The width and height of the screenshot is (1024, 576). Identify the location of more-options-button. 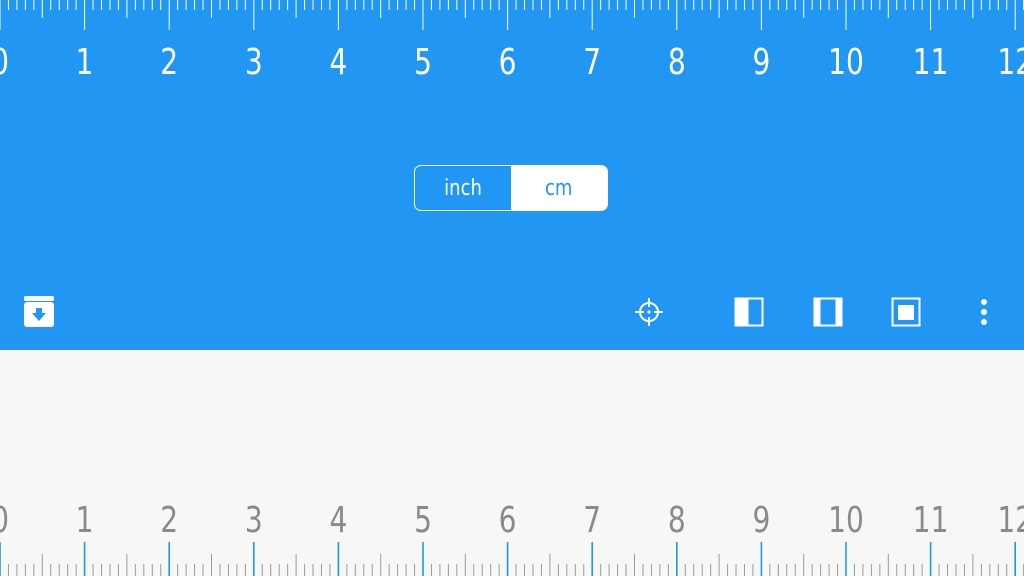
(984, 312).